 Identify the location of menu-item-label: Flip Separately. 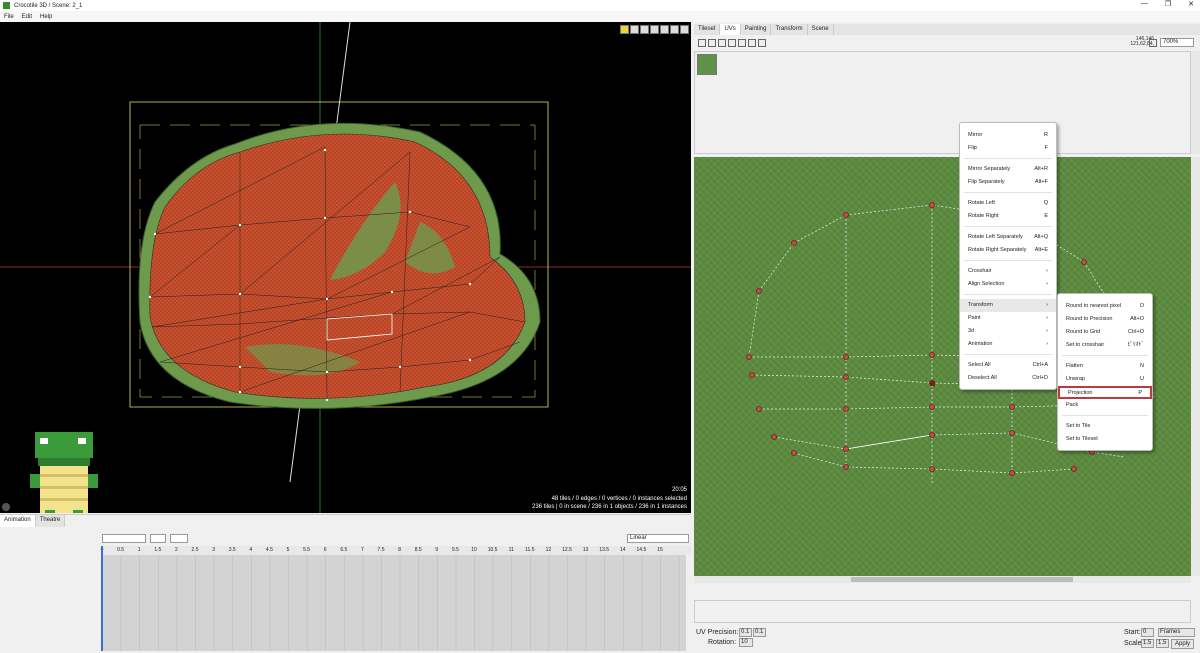
(986, 182).